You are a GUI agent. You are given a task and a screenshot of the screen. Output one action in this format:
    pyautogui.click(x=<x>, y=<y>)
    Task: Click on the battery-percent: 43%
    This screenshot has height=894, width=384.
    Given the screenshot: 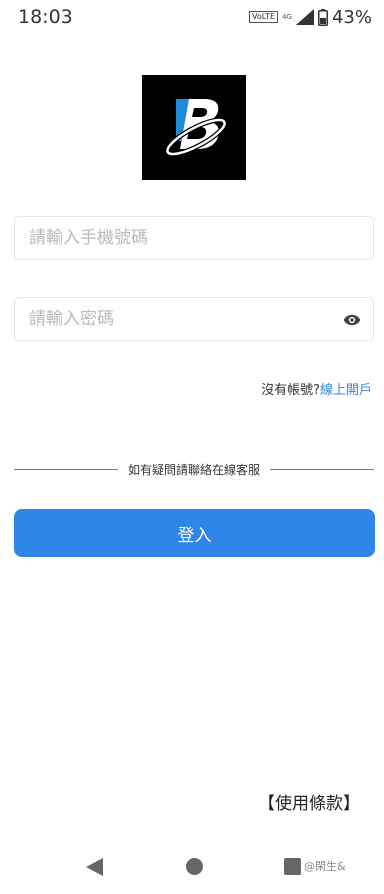 What is the action you would take?
    pyautogui.click(x=351, y=17)
    